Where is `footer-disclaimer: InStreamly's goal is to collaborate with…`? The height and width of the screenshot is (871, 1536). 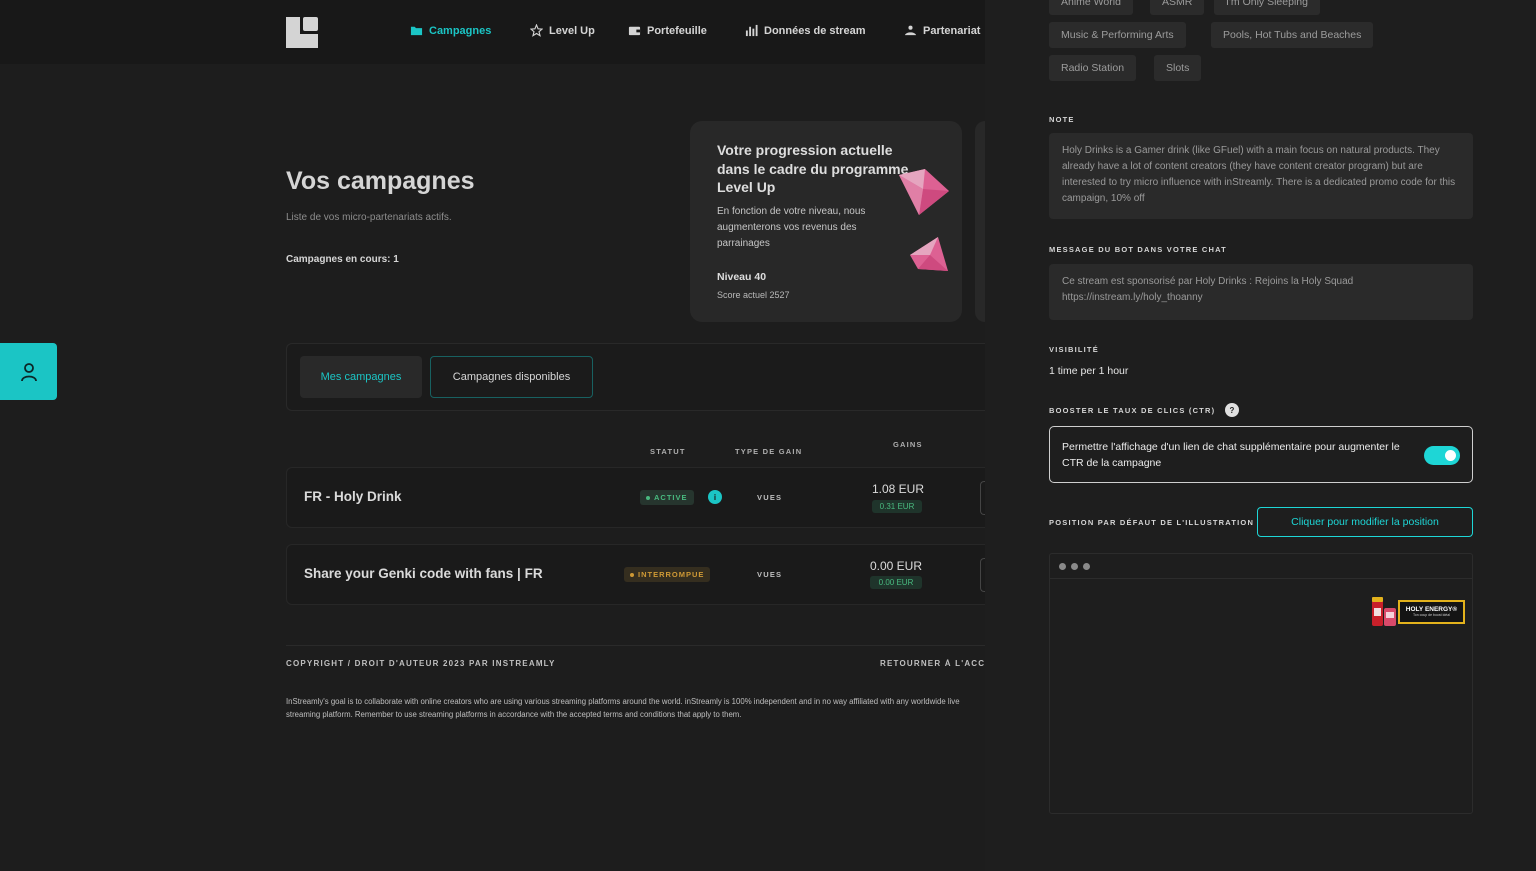
footer-disclaimer: InStreamly's goal is to collaborate with… is located at coordinates (623, 708).